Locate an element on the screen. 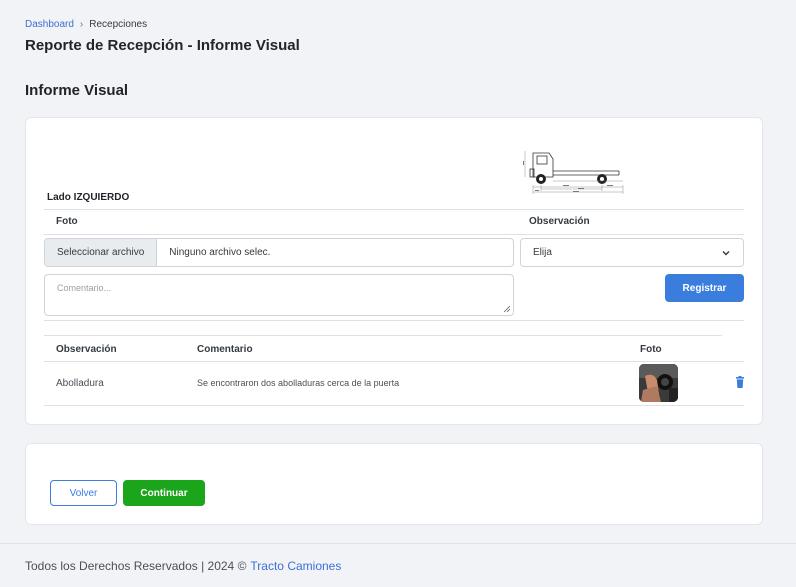 The width and height of the screenshot is (796, 587). breadcrumb-dashboard-link: Dashboard is located at coordinates (49, 24).